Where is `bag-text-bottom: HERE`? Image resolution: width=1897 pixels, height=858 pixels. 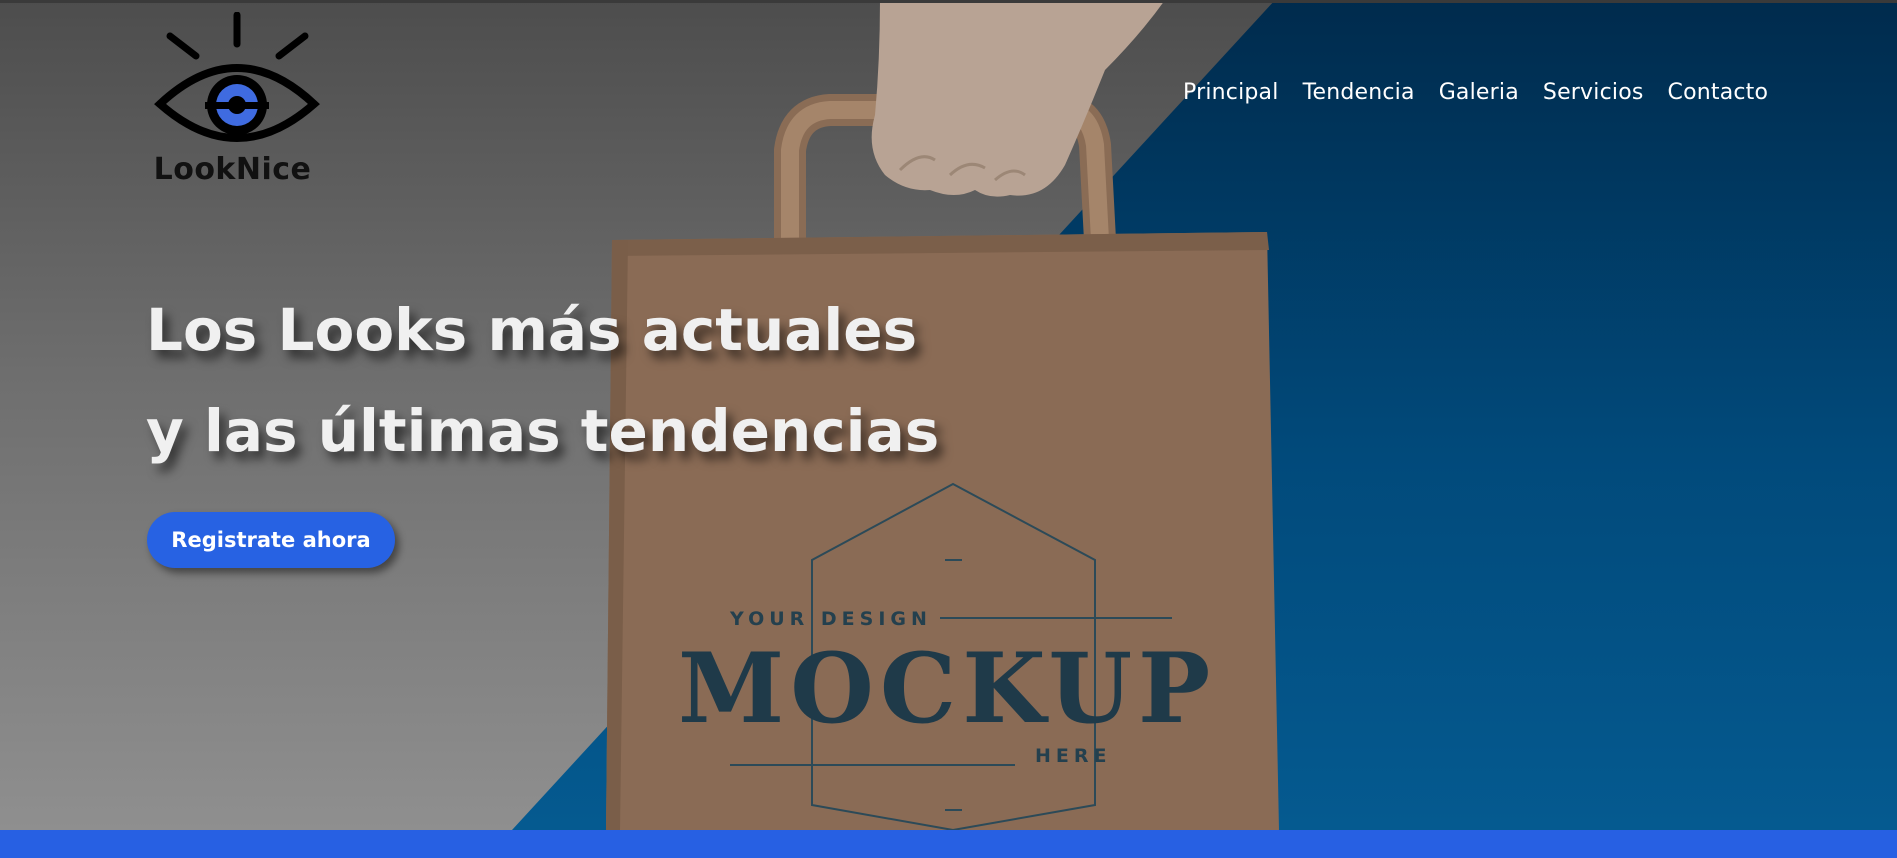
bag-text-bottom: HERE is located at coordinates (1073, 756).